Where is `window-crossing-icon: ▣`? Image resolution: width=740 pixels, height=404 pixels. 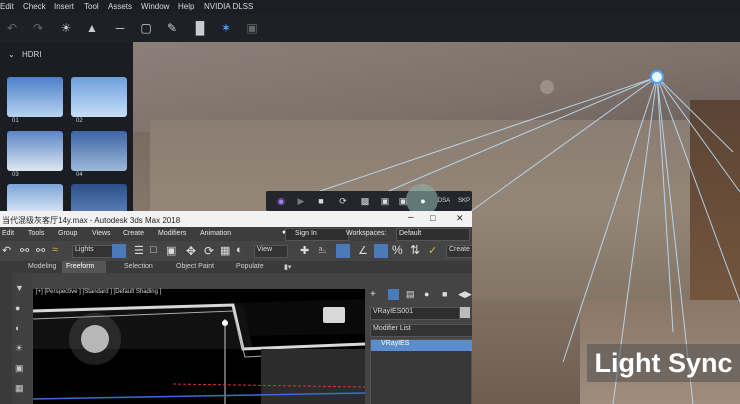
window-crossing-icon: ▣ is located at coordinates (171, 250).